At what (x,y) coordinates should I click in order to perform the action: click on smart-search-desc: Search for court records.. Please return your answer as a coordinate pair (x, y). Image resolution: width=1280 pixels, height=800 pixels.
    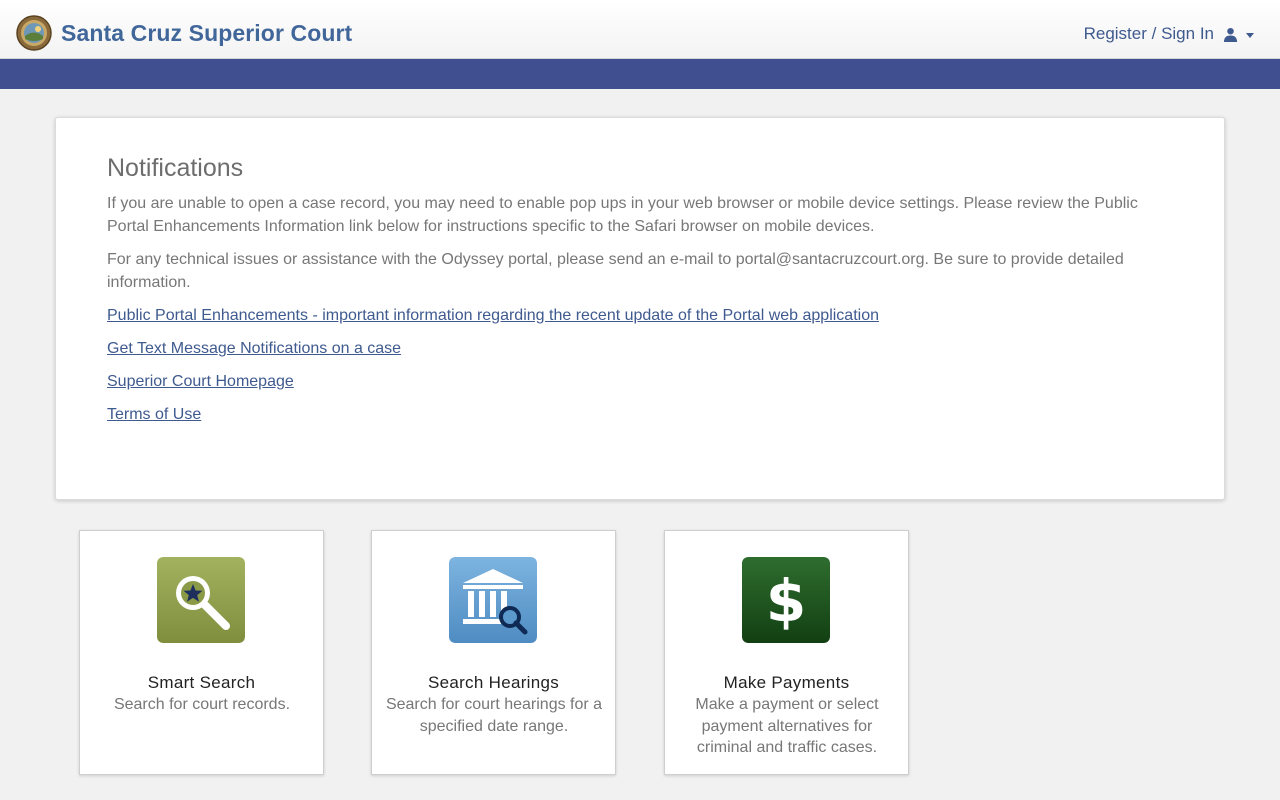
    Looking at the image, I should click on (202, 704).